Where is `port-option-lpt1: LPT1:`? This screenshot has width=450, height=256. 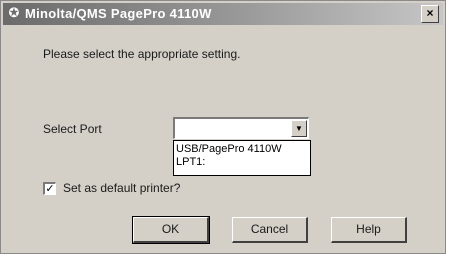 port-option-lpt1: LPT1: is located at coordinates (242, 162).